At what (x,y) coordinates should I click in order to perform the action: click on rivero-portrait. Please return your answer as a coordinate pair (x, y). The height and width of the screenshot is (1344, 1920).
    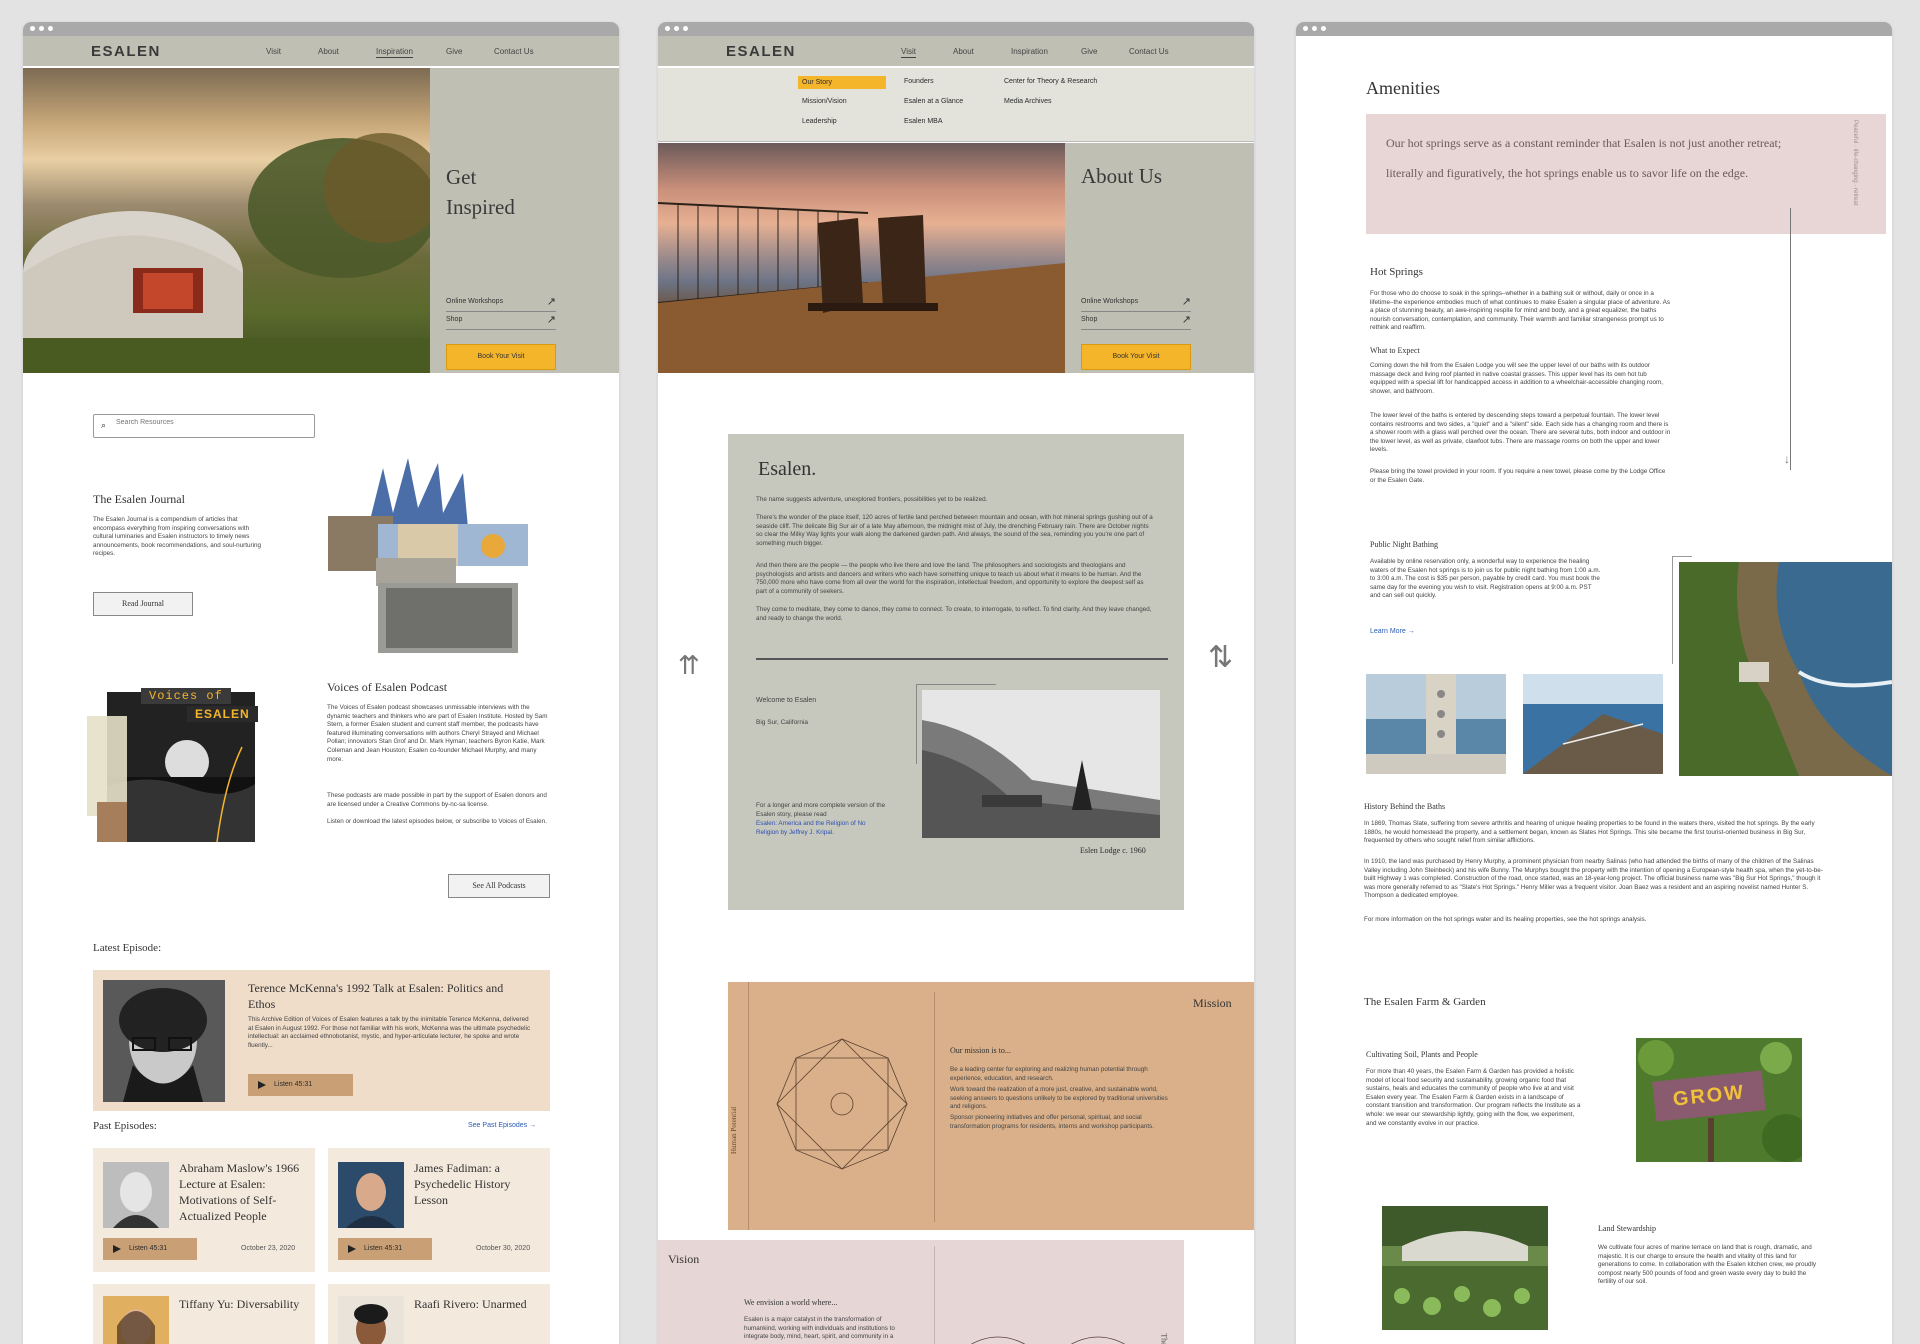
    Looking at the image, I should click on (371, 1320).